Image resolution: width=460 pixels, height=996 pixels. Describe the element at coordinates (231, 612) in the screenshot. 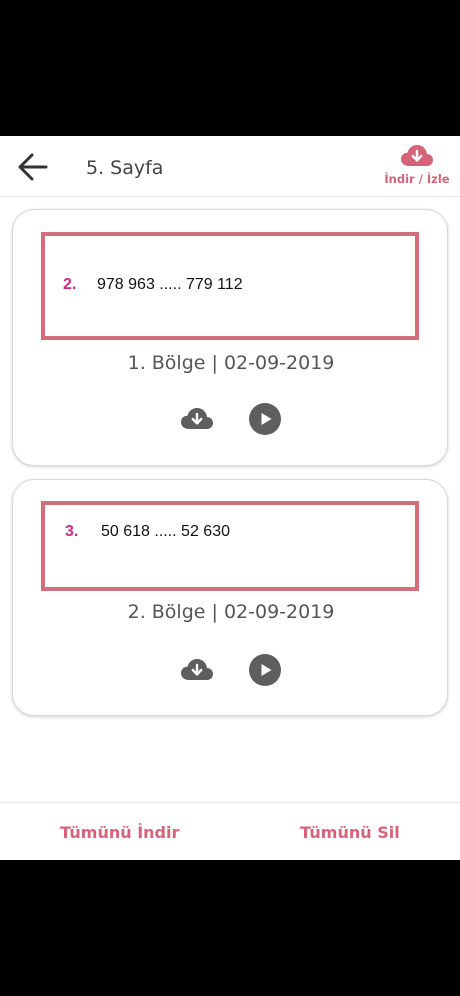

I see `region-date-label: 2. Bölge | 02-09-2019` at that location.